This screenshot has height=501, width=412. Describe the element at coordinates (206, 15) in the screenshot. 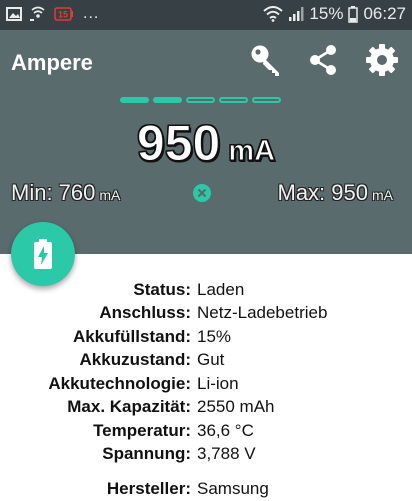

I see `status-bar: 15 ... 15% 06:27` at that location.